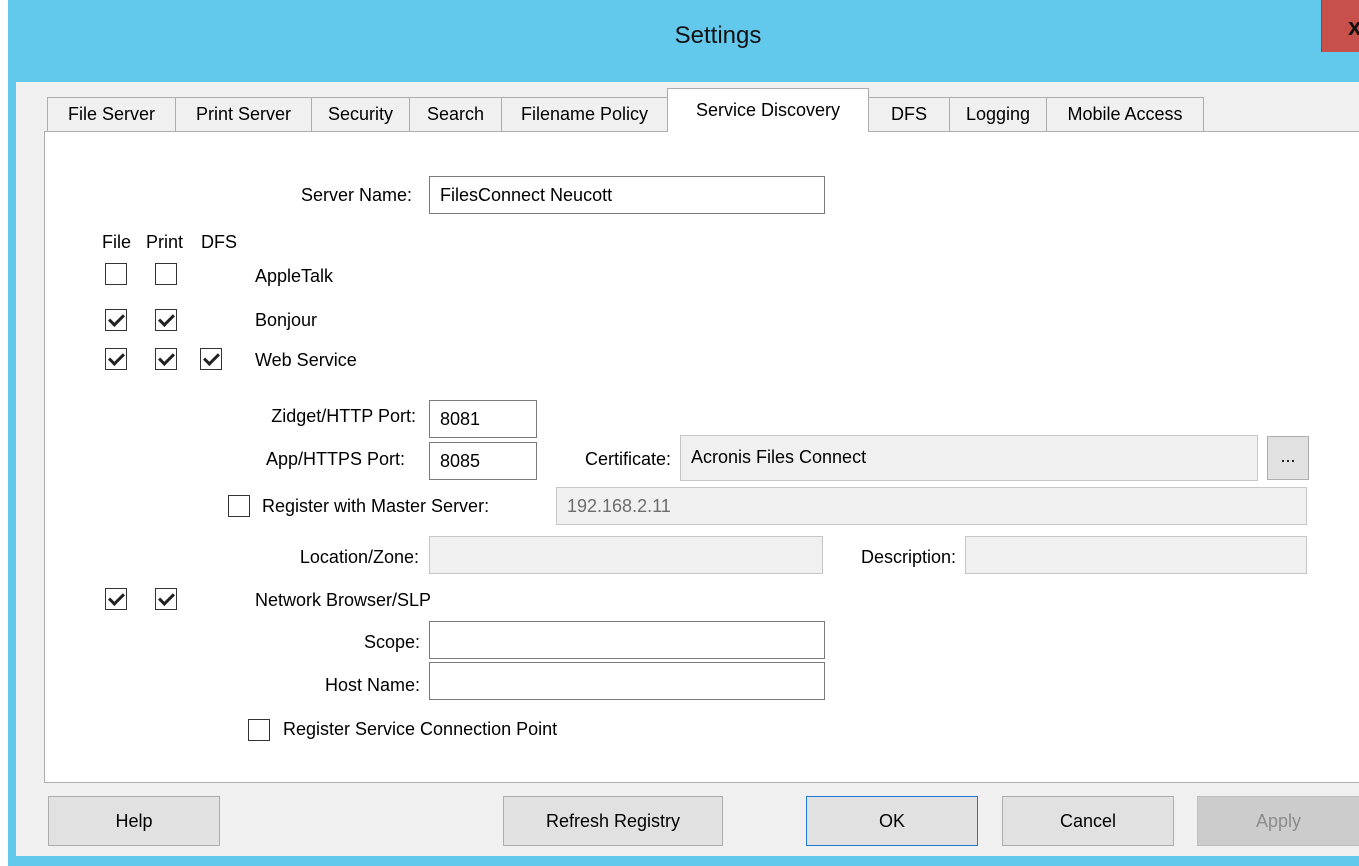 The height and width of the screenshot is (866, 1359). I want to click on register-scp-checkbox, so click(259, 730).